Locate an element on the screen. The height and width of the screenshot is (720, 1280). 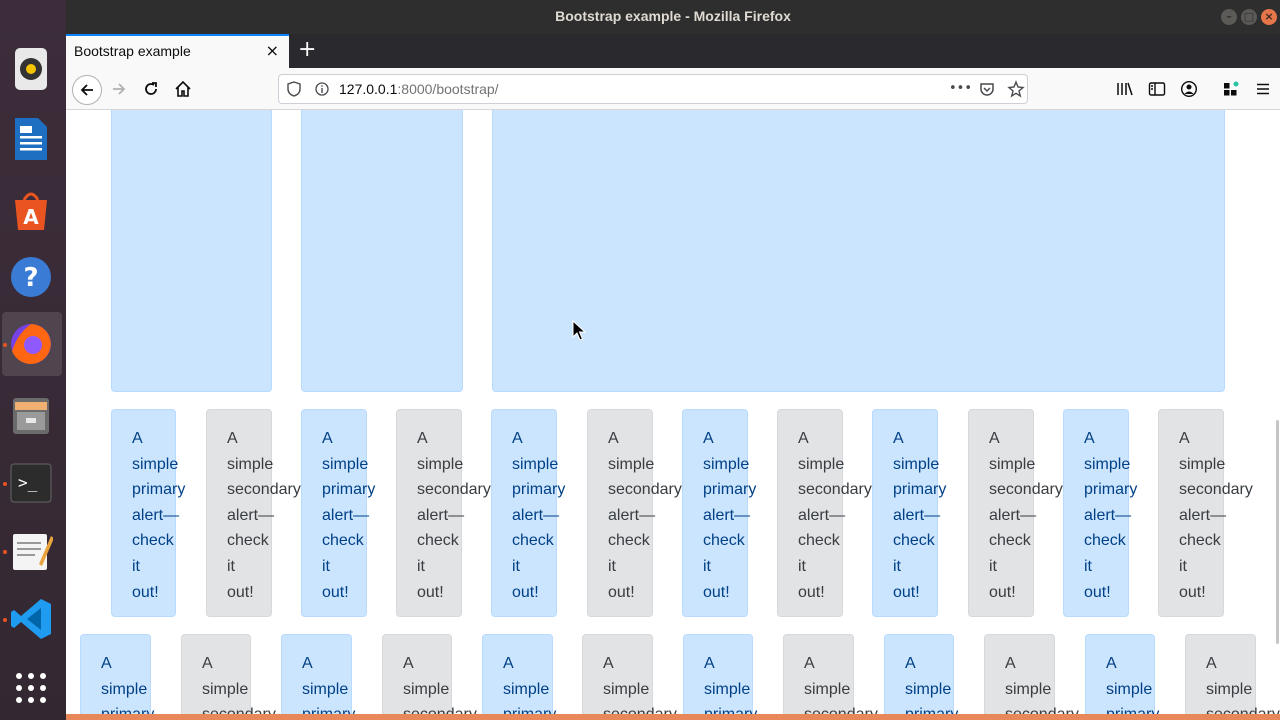
sidebar-icon is located at coordinates (1157, 89).